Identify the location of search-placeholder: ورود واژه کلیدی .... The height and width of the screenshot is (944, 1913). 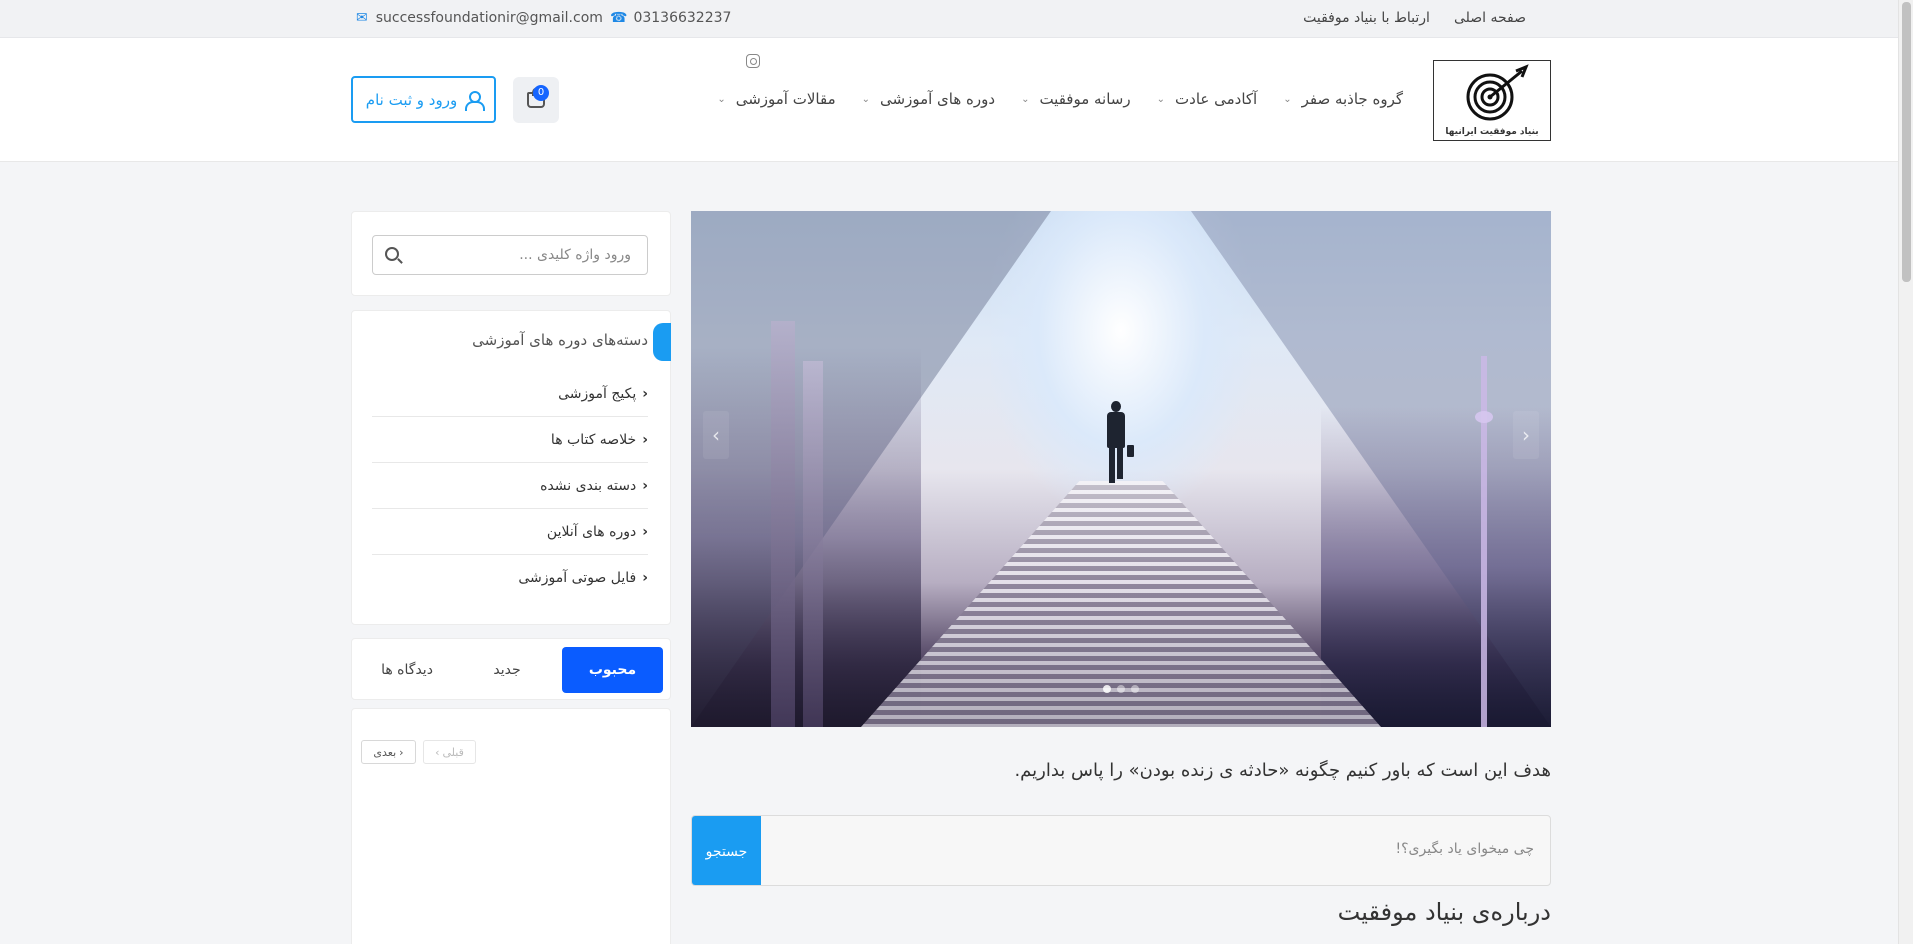
(575, 255).